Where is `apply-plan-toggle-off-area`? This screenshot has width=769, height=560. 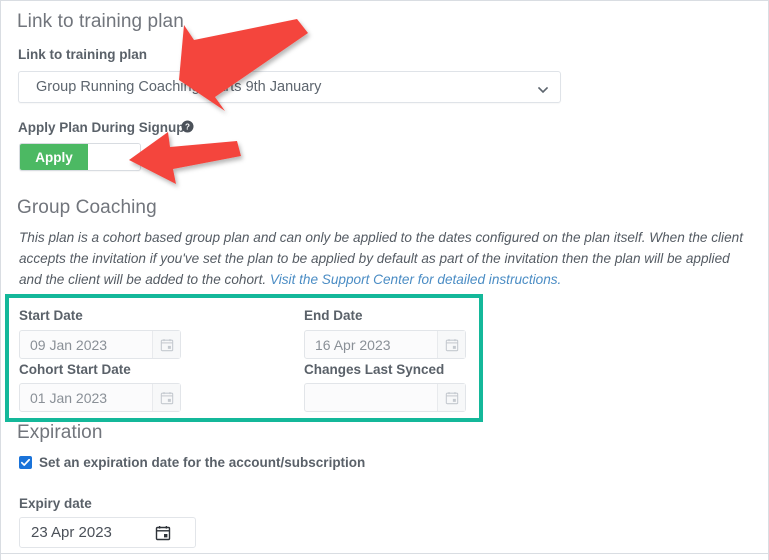 apply-plan-toggle-off-area is located at coordinates (114, 157).